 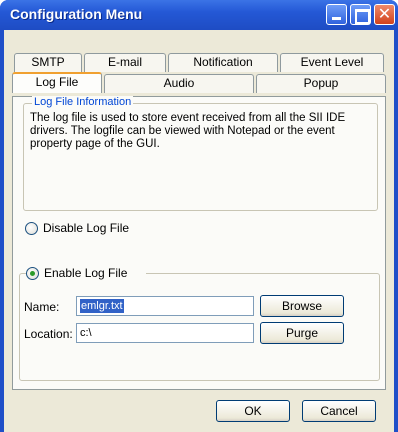 I want to click on minimize-button, so click(x=336, y=14).